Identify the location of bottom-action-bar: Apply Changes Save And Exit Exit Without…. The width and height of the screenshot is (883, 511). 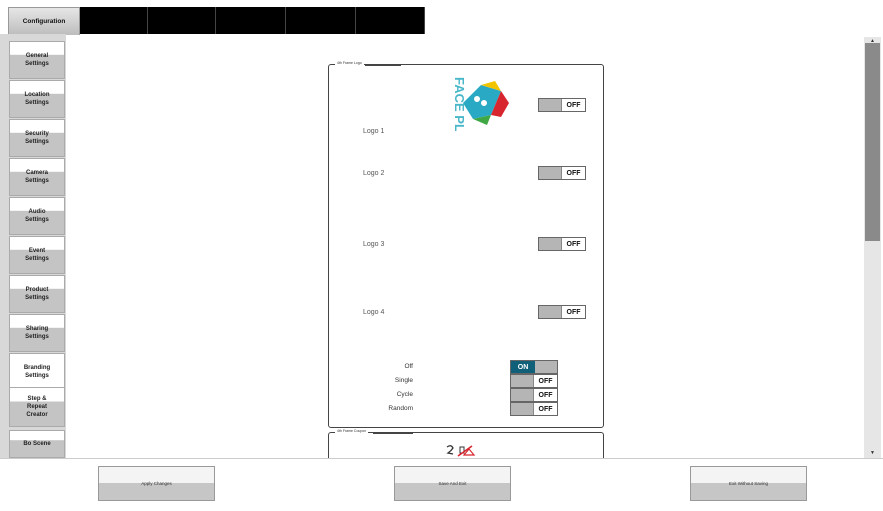
(441, 484).